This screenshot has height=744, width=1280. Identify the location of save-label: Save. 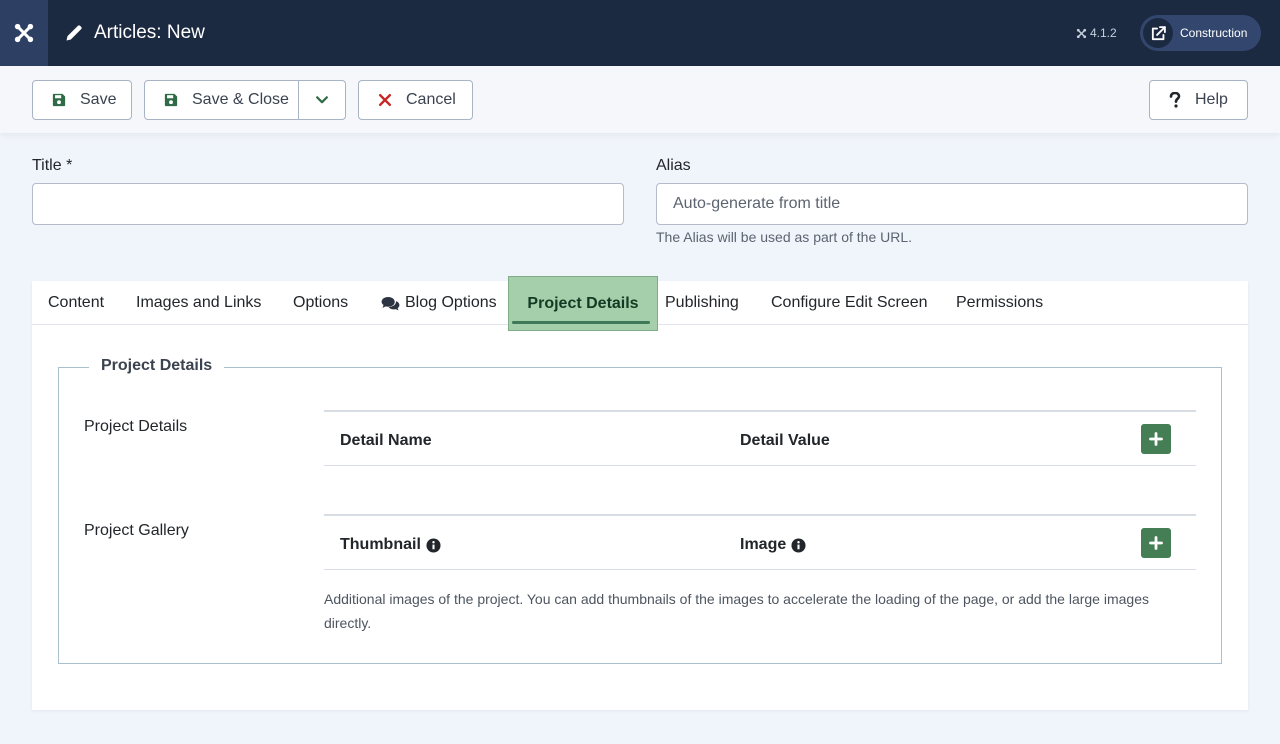
(98, 99).